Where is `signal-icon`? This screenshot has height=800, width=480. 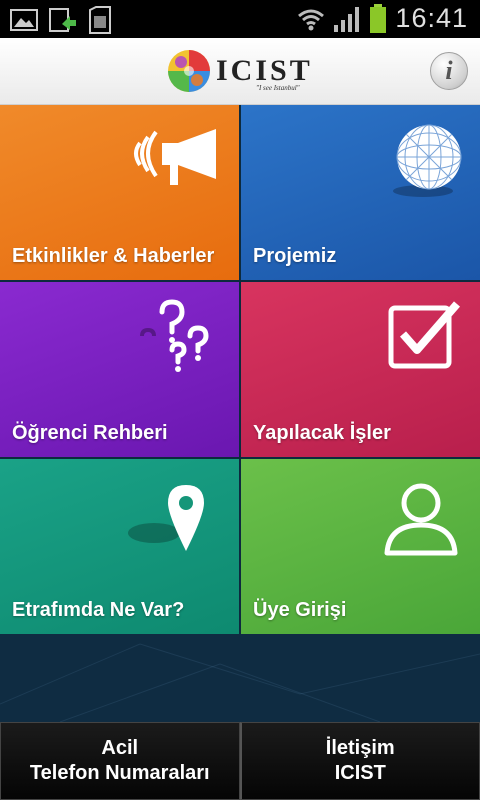 signal-icon is located at coordinates (347, 19).